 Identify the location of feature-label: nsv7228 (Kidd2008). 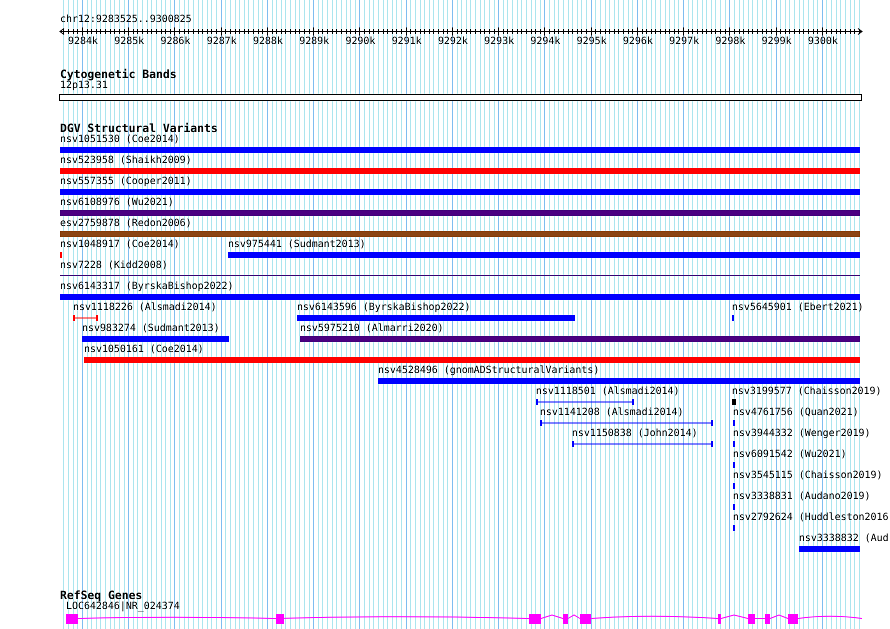
(114, 265).